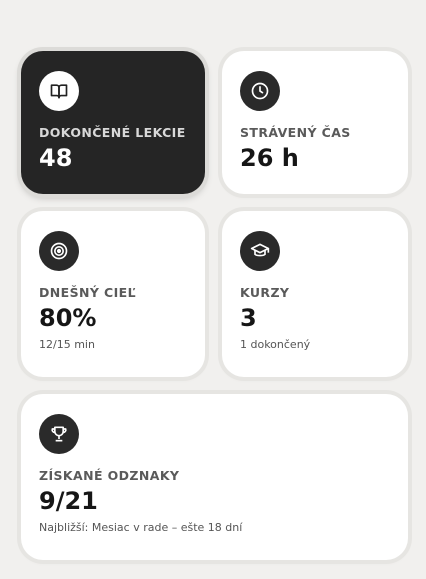 The image size is (426, 579). Describe the element at coordinates (68, 318) in the screenshot. I see `stat-value: 80%` at that location.